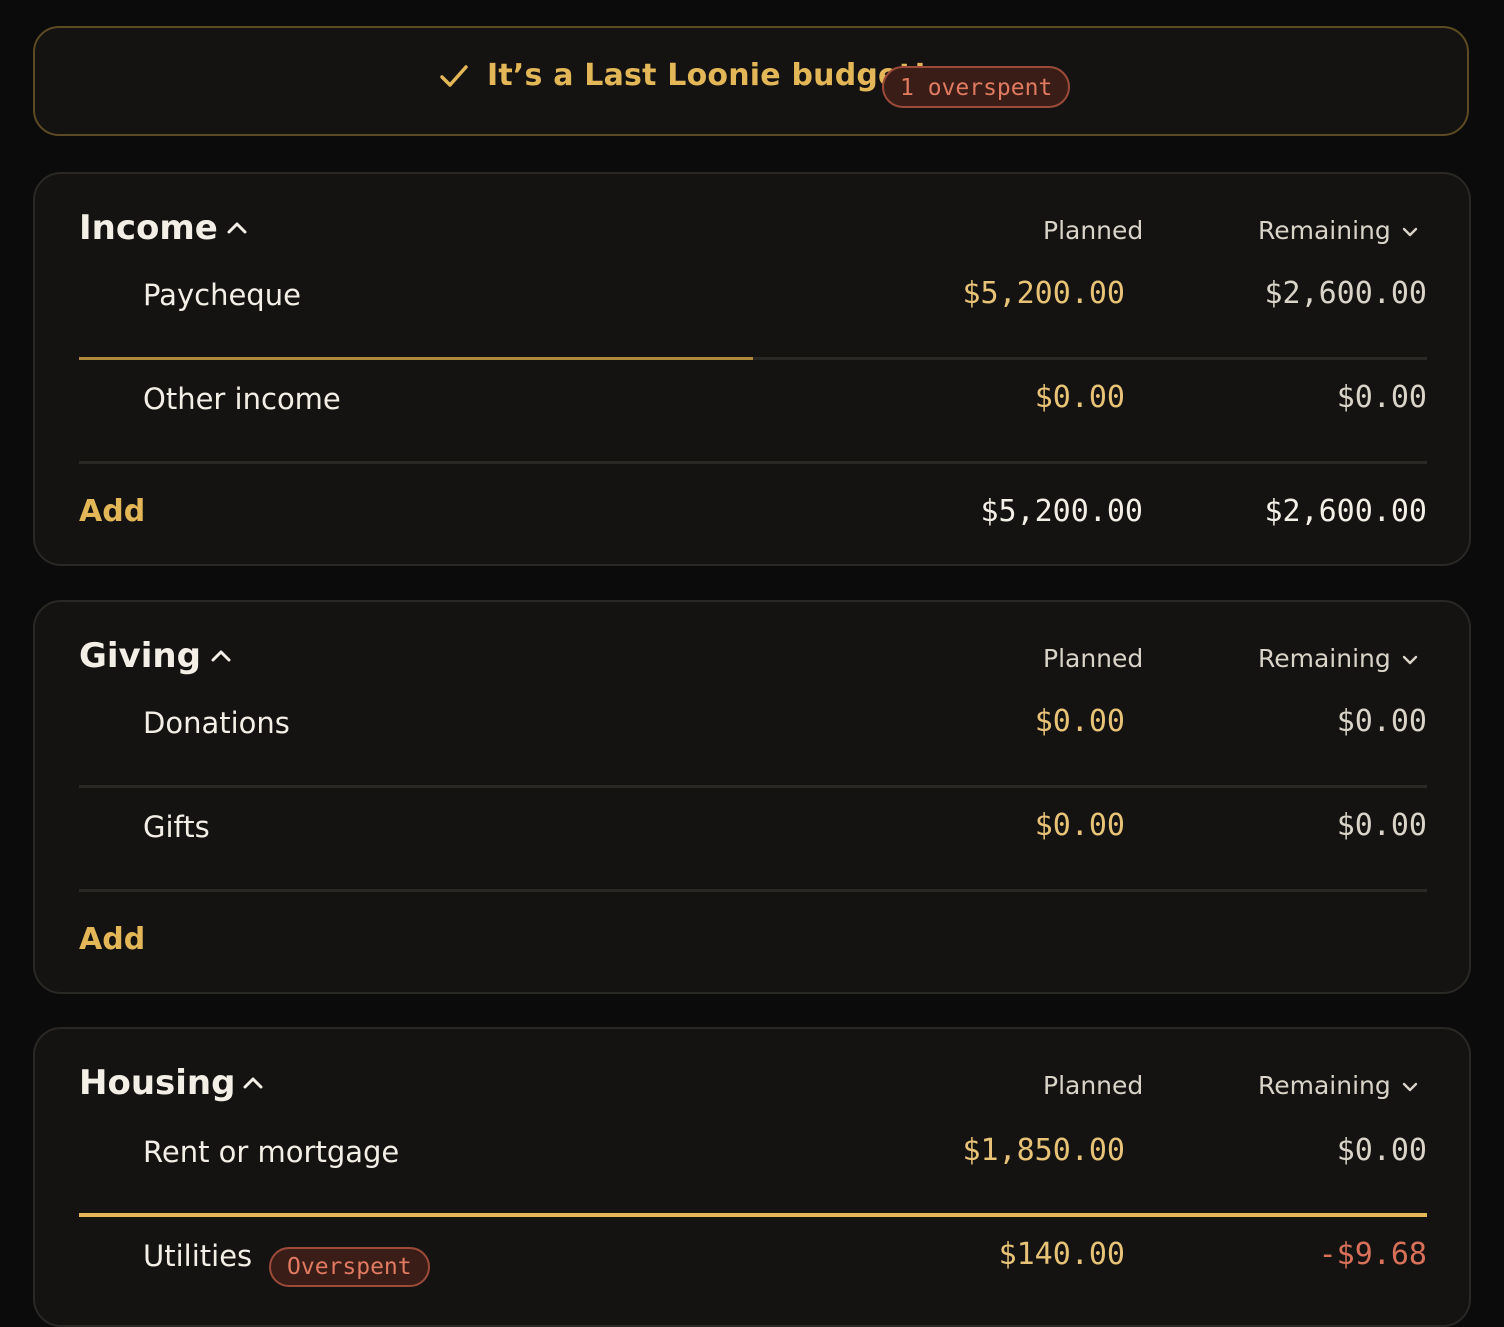  What do you see at coordinates (148, 228) in the screenshot?
I see `group-title: Income` at bounding box center [148, 228].